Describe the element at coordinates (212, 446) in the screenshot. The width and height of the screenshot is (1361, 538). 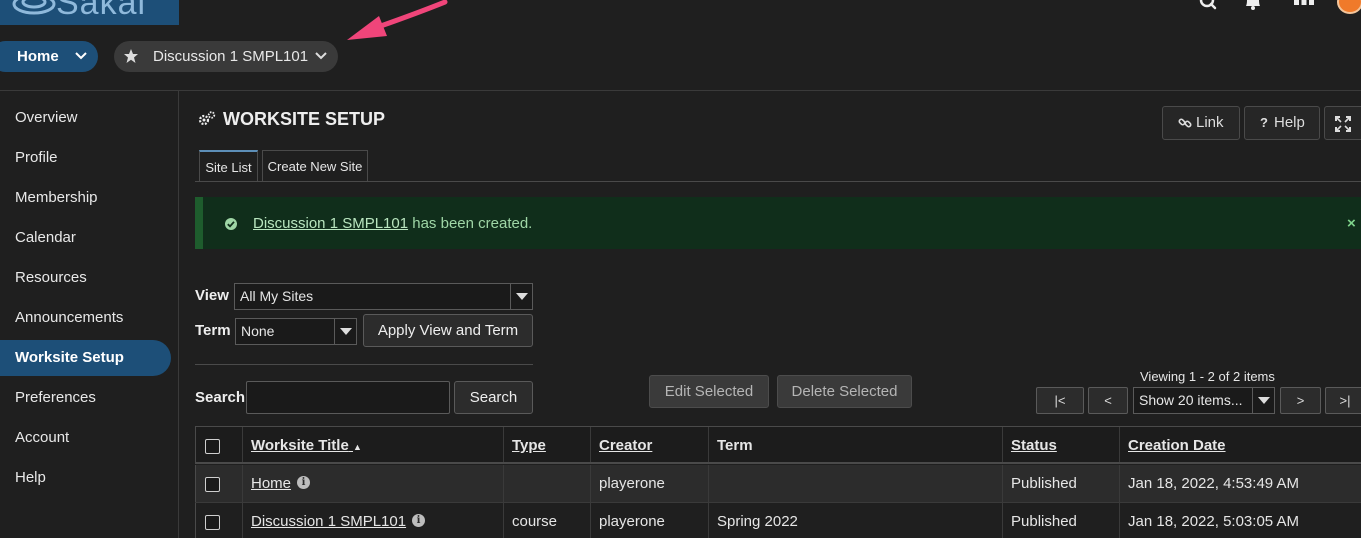
I see `select-all-checkbox` at that location.